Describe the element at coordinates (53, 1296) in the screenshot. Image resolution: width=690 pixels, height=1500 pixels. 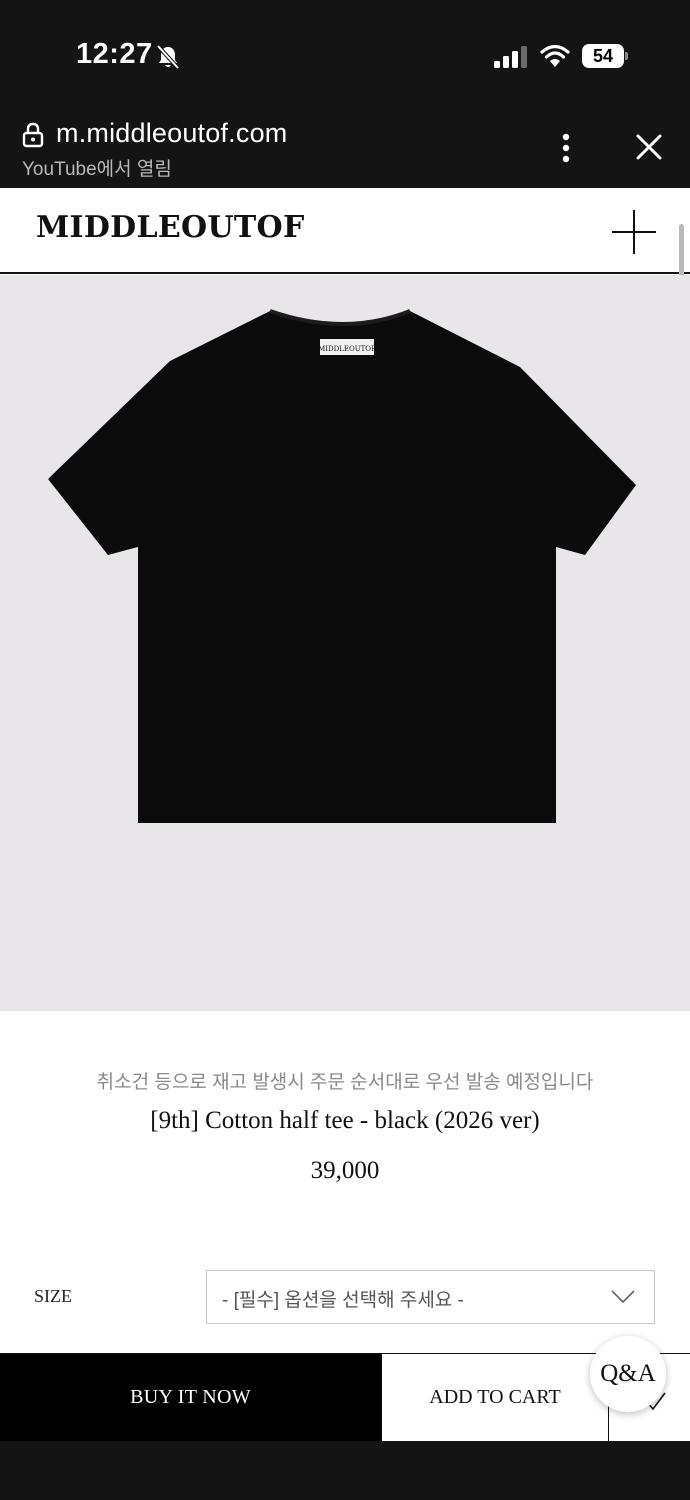
I see `size-label: SIZE` at that location.